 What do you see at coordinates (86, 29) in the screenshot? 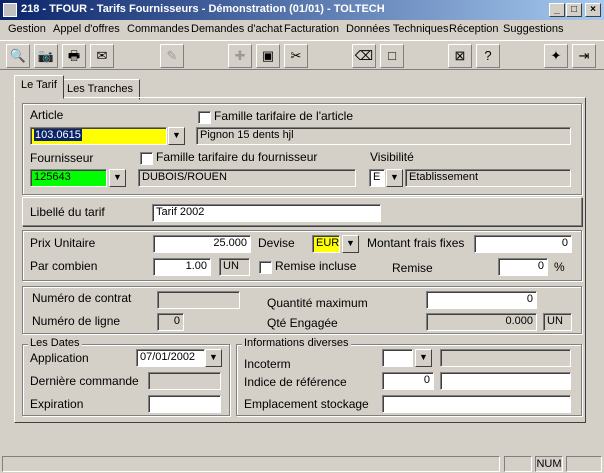
I see `menu-appel-offres: Appel d'offres` at bounding box center [86, 29].